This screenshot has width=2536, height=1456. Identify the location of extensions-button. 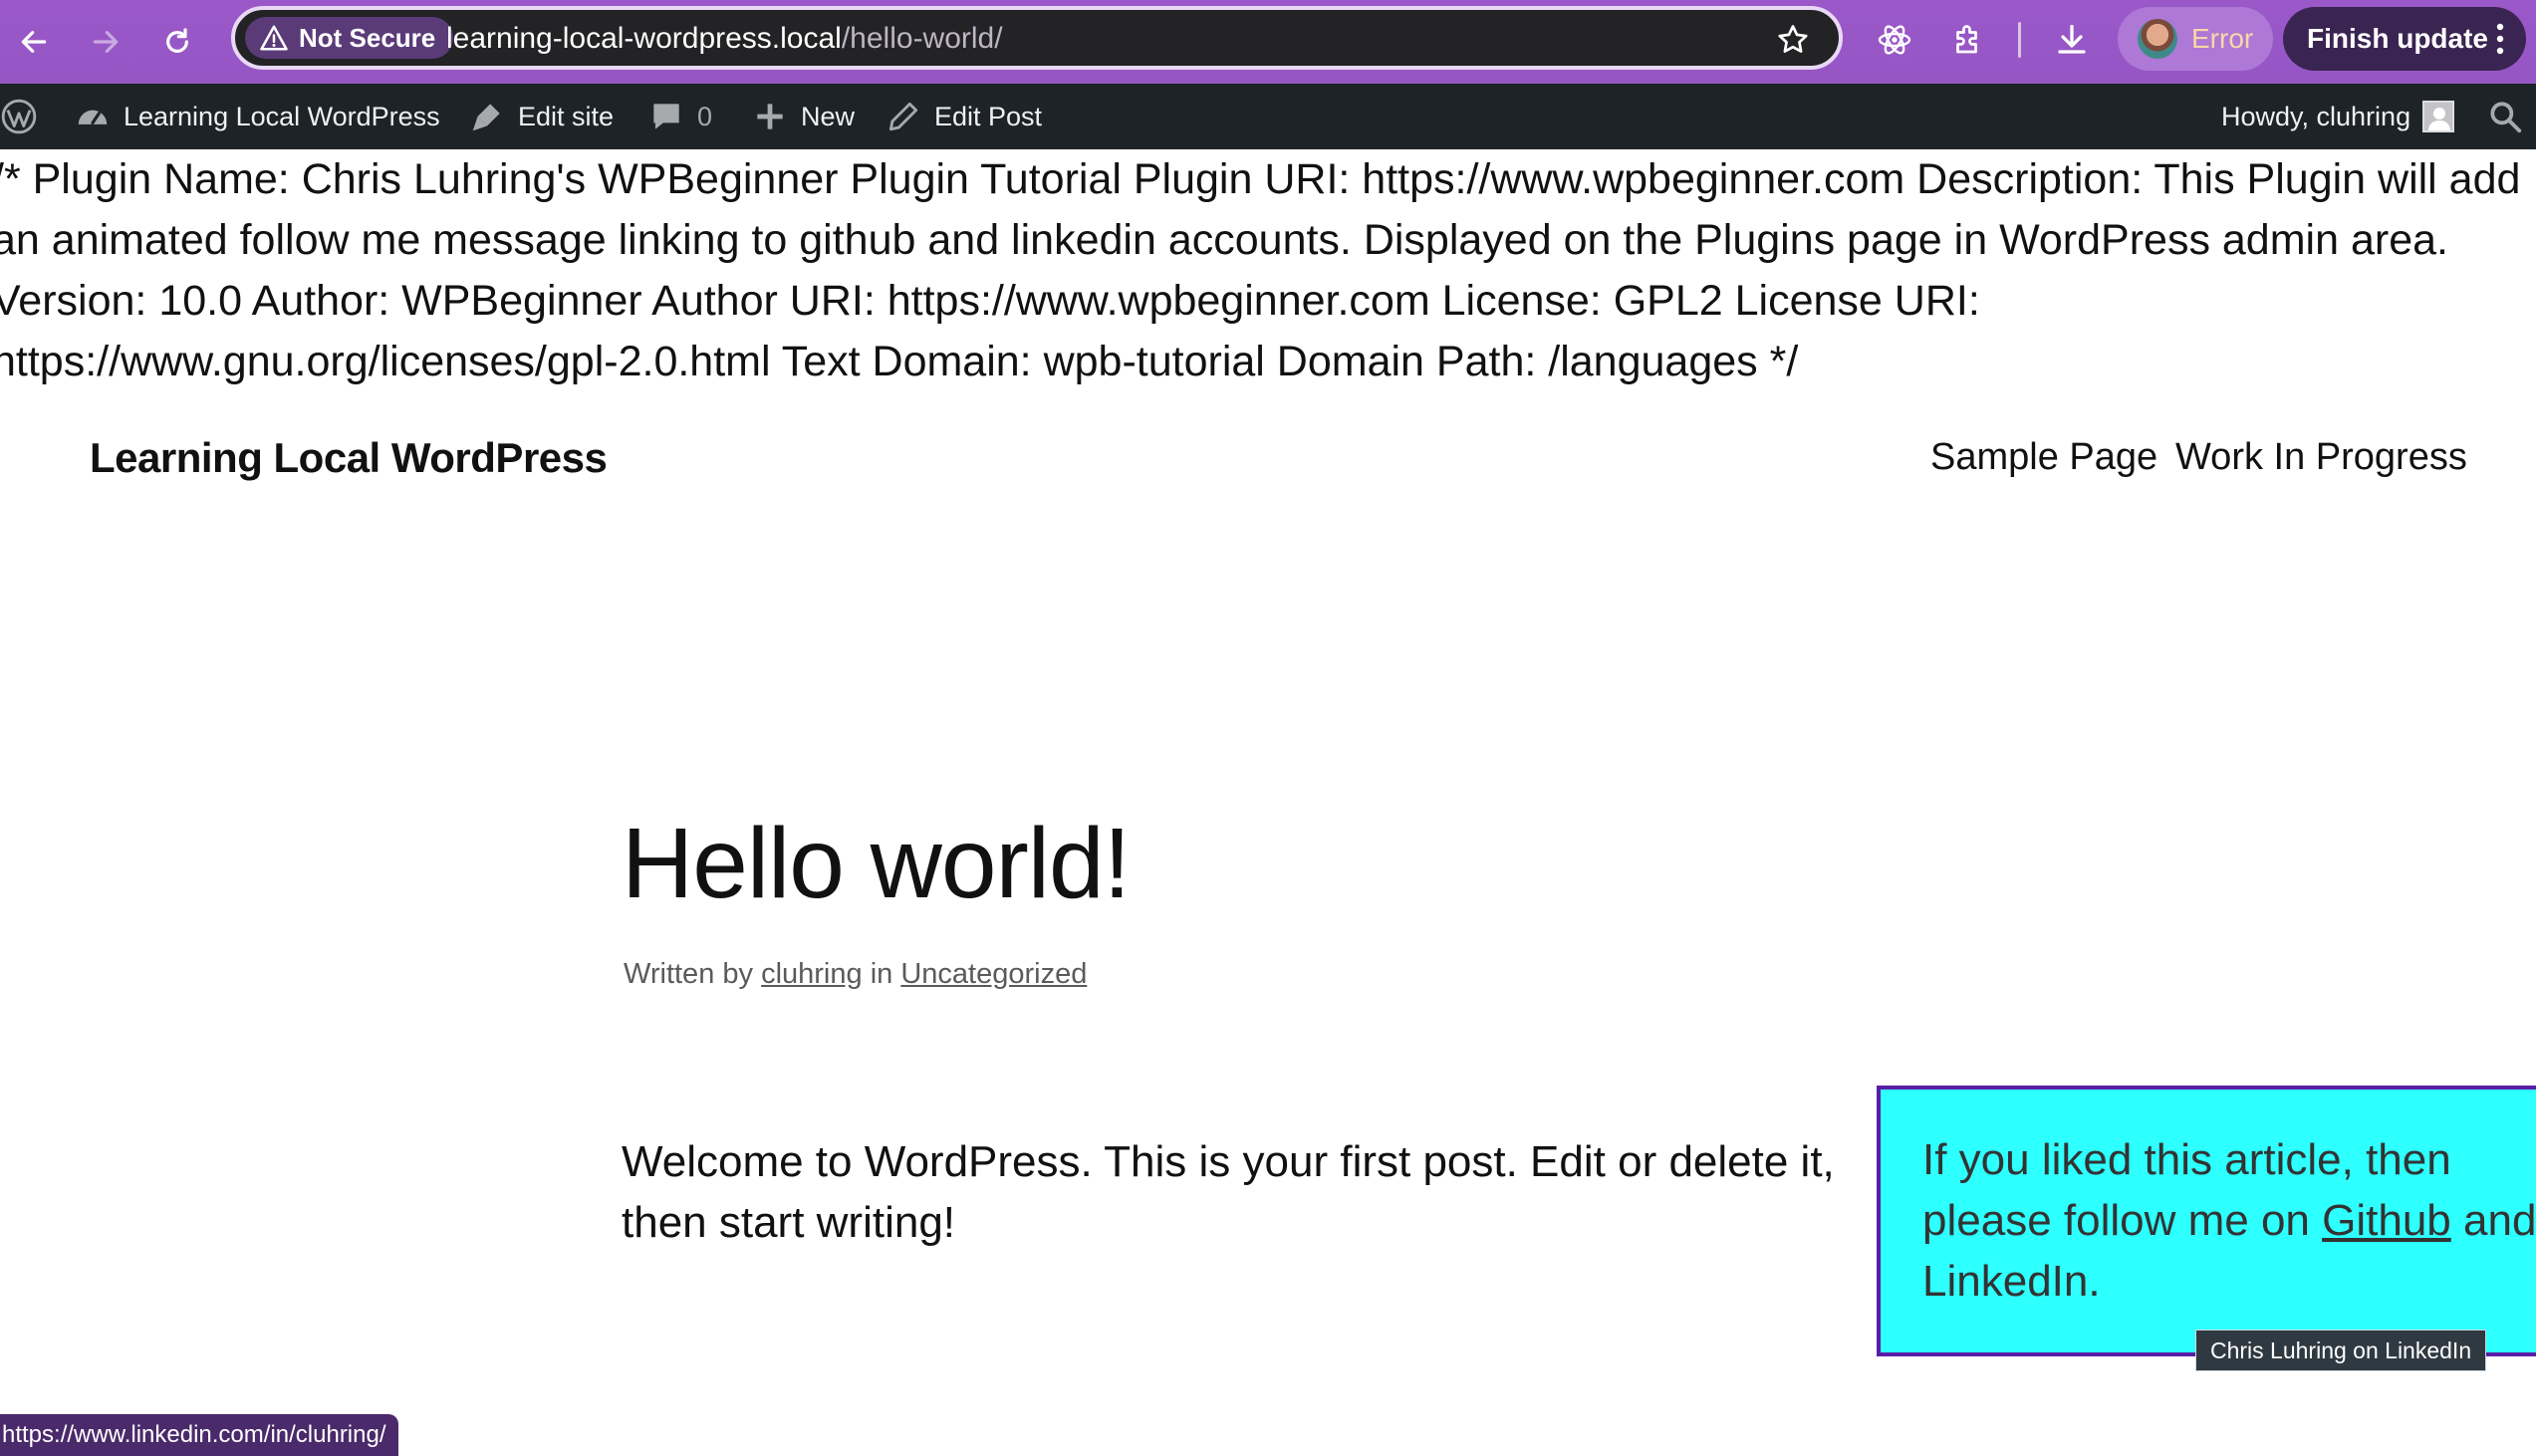
(1968, 40).